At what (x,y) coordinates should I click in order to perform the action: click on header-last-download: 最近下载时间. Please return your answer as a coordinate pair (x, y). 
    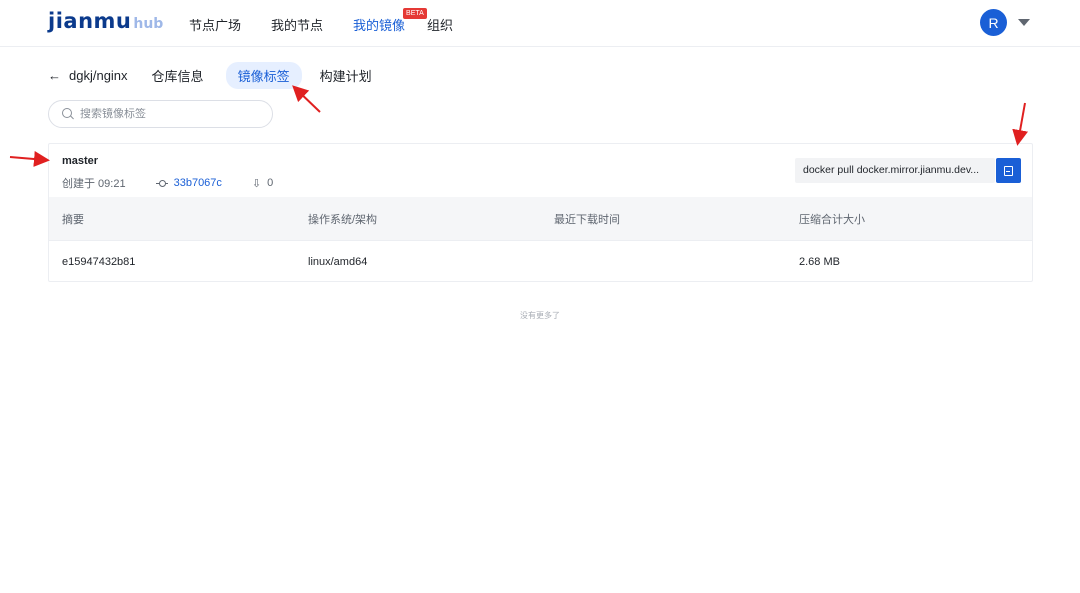
    Looking at the image, I should click on (587, 219).